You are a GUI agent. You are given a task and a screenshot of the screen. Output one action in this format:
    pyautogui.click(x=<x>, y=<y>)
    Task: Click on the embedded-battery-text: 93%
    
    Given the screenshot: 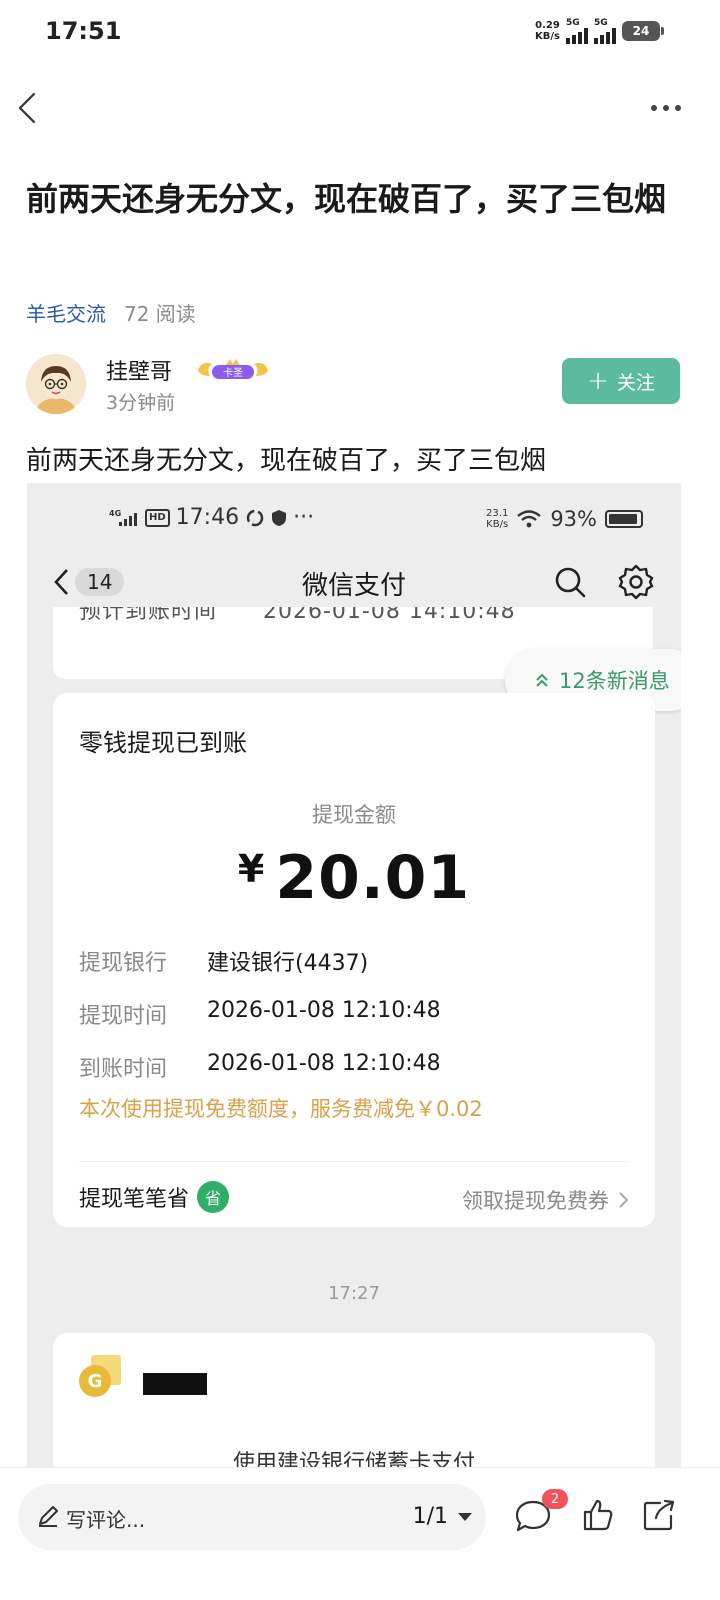 What is the action you would take?
    pyautogui.click(x=573, y=519)
    